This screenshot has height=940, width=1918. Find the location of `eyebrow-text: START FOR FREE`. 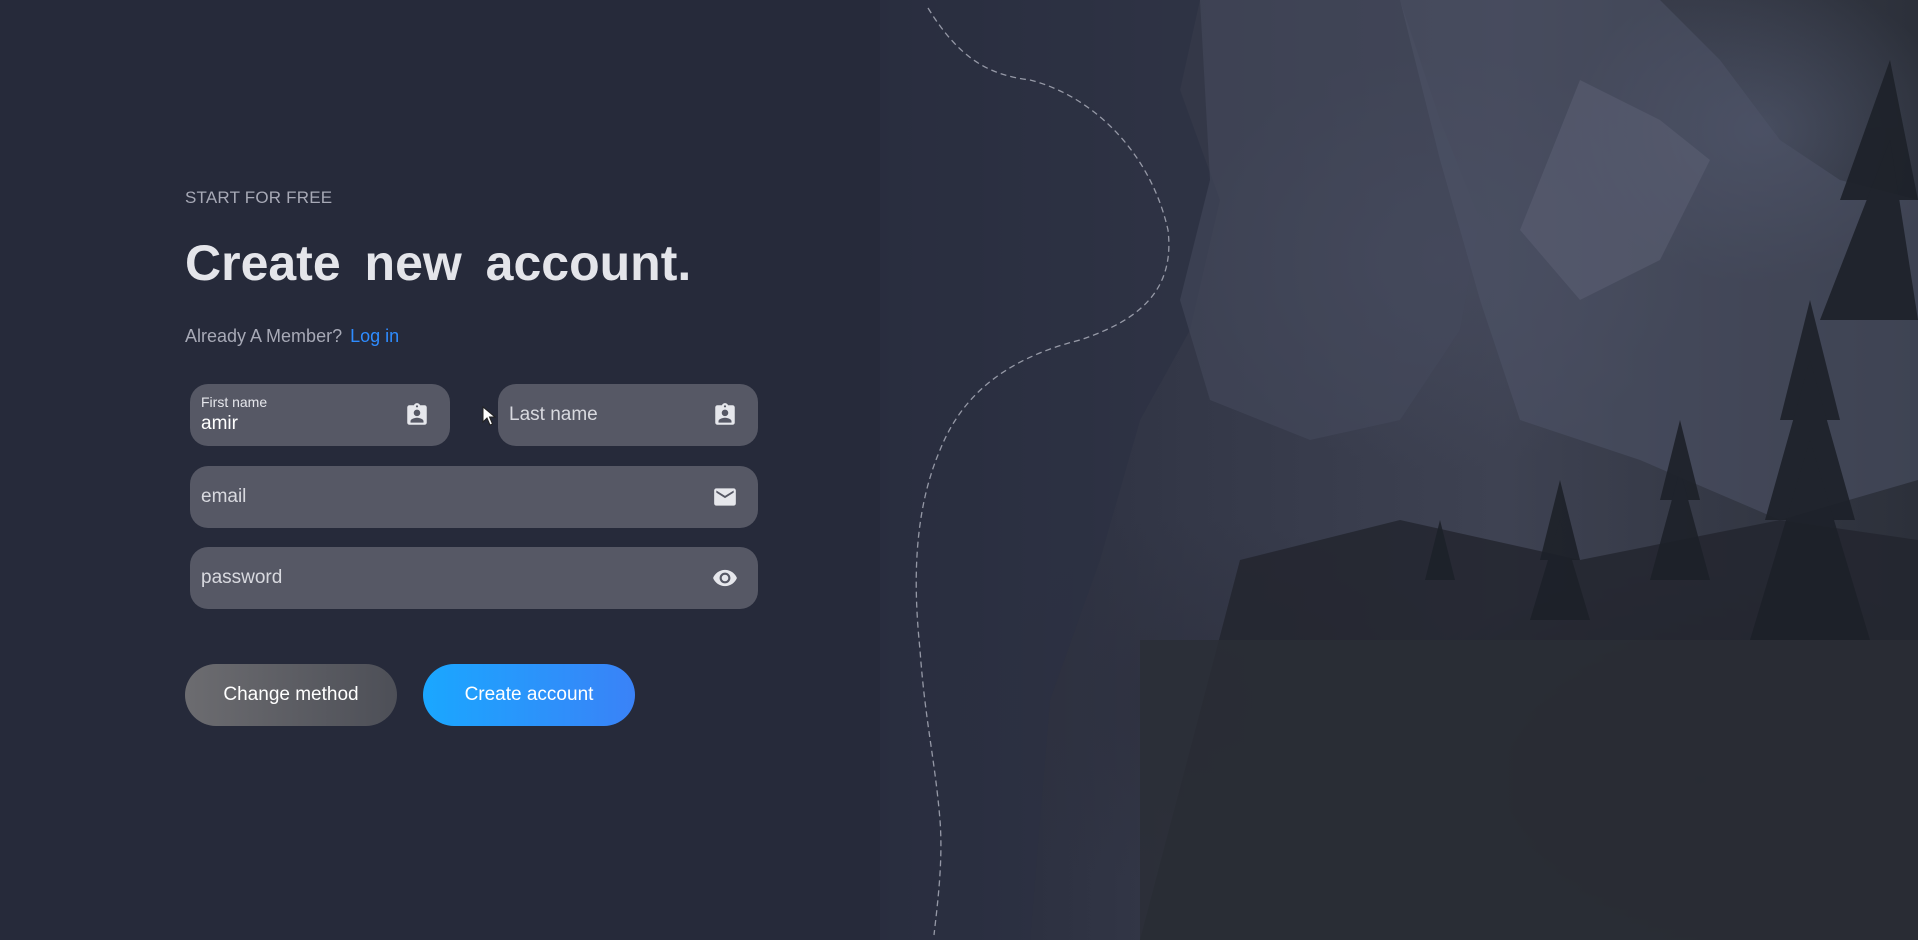

eyebrow-text: START FOR FREE is located at coordinates (259, 197).